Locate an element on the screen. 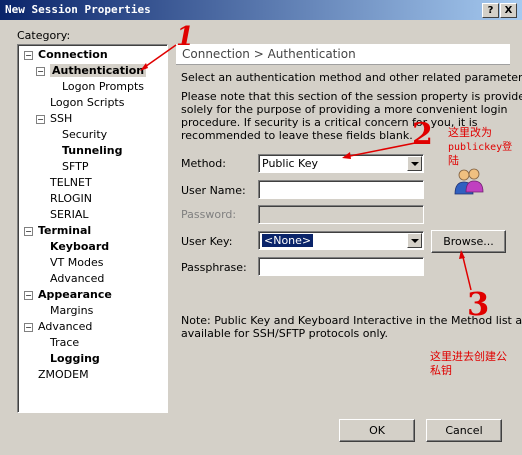  annotation-note-3-line-2: 私钥 is located at coordinates (441, 370).